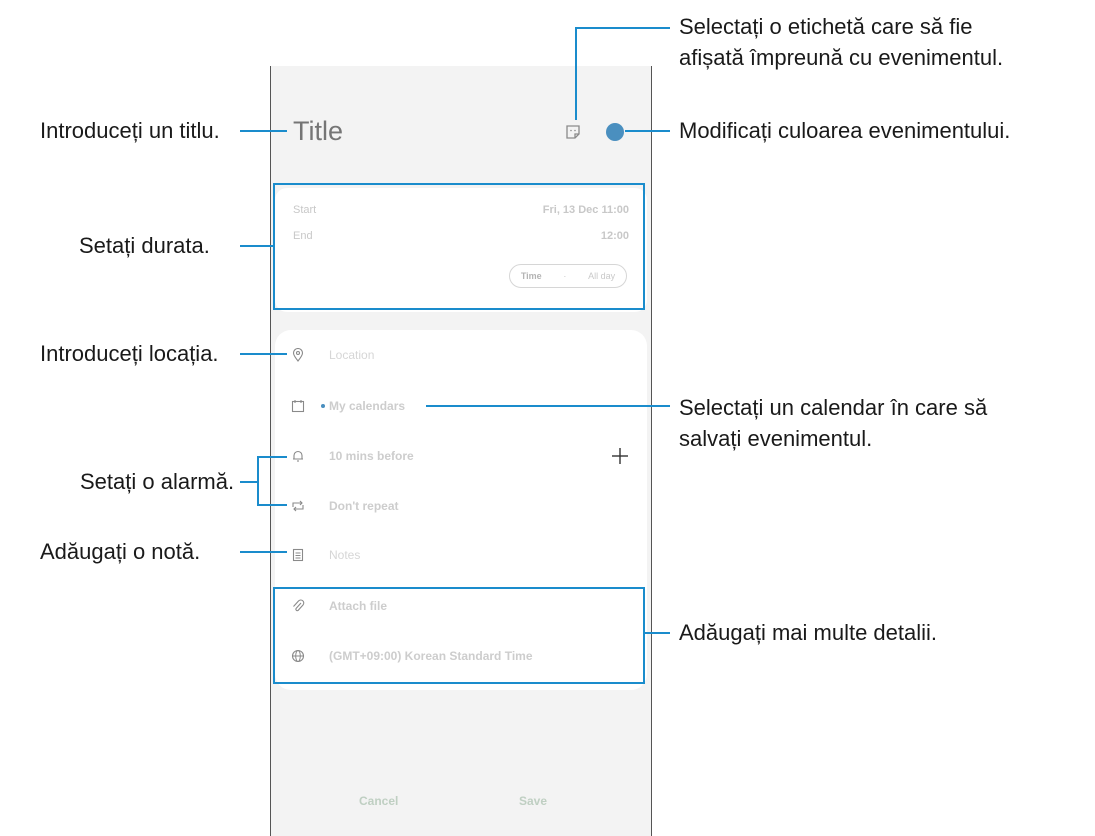 The image size is (1095, 836). I want to click on callout-more-details: Adăugați mai multe detalii., so click(808, 632).